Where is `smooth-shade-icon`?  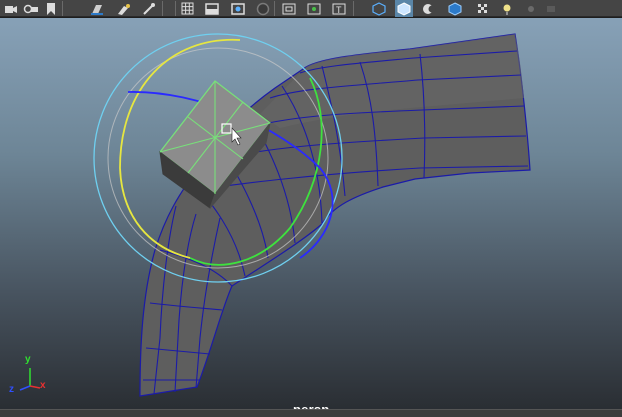
smooth-shade-icon is located at coordinates (404, 8).